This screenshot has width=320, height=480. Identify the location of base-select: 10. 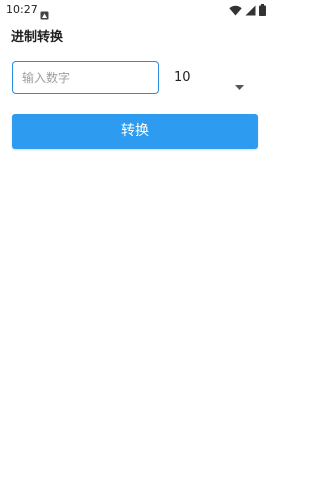
(211, 77).